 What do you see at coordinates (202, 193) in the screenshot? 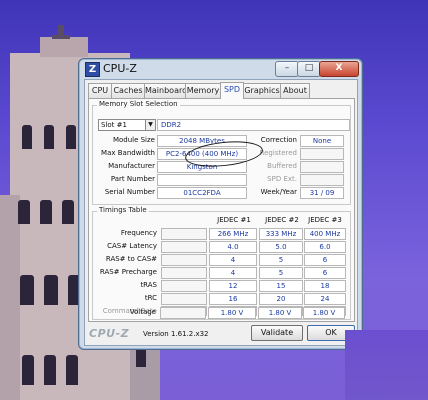
I see `serial-number-value: 01CC2FDA` at bounding box center [202, 193].